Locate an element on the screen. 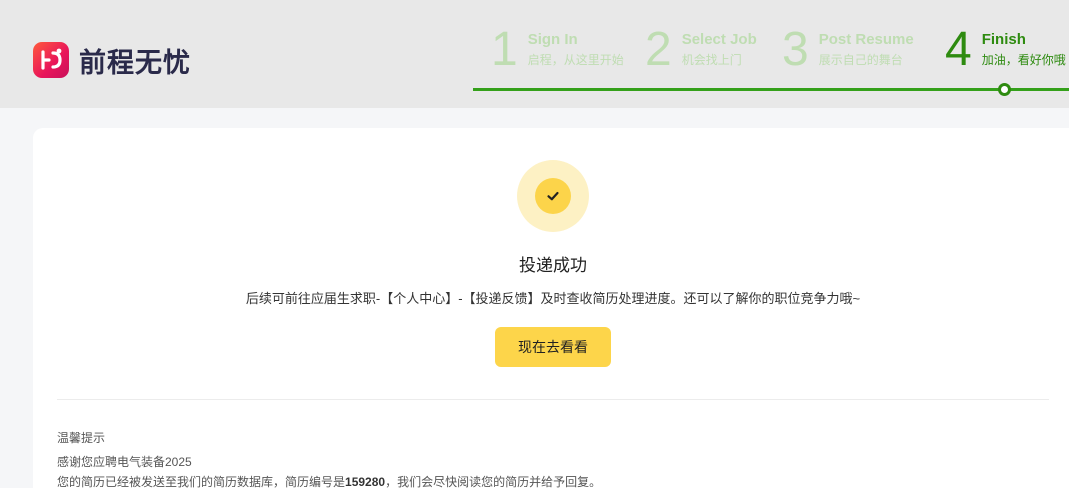  51job-logo-icon is located at coordinates (51, 60).